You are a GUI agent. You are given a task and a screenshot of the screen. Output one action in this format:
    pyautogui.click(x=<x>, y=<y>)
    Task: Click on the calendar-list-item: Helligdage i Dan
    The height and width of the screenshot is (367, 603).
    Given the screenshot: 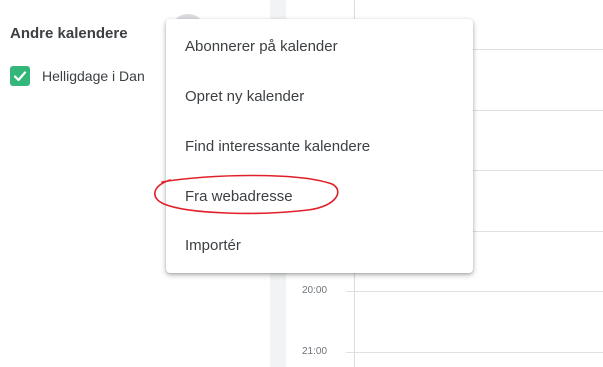 What is the action you would take?
    pyautogui.click(x=77, y=76)
    